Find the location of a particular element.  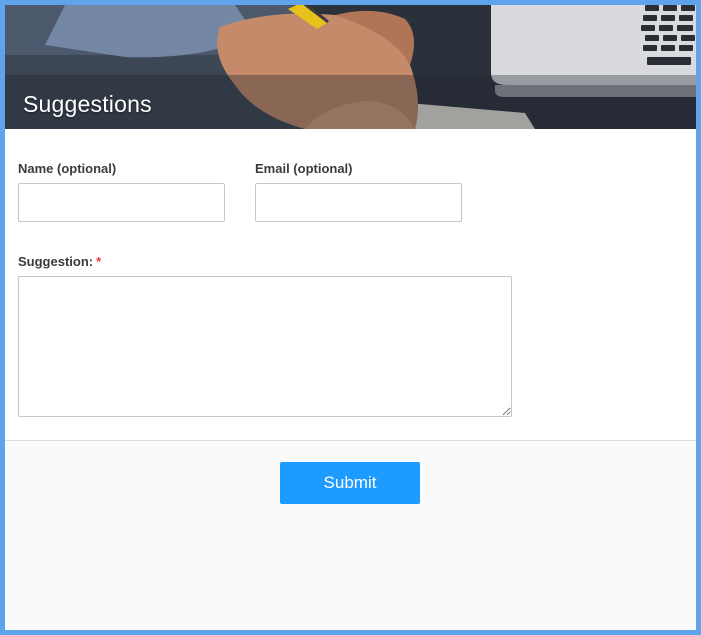

name-label: Name (optional) is located at coordinates (67, 168).